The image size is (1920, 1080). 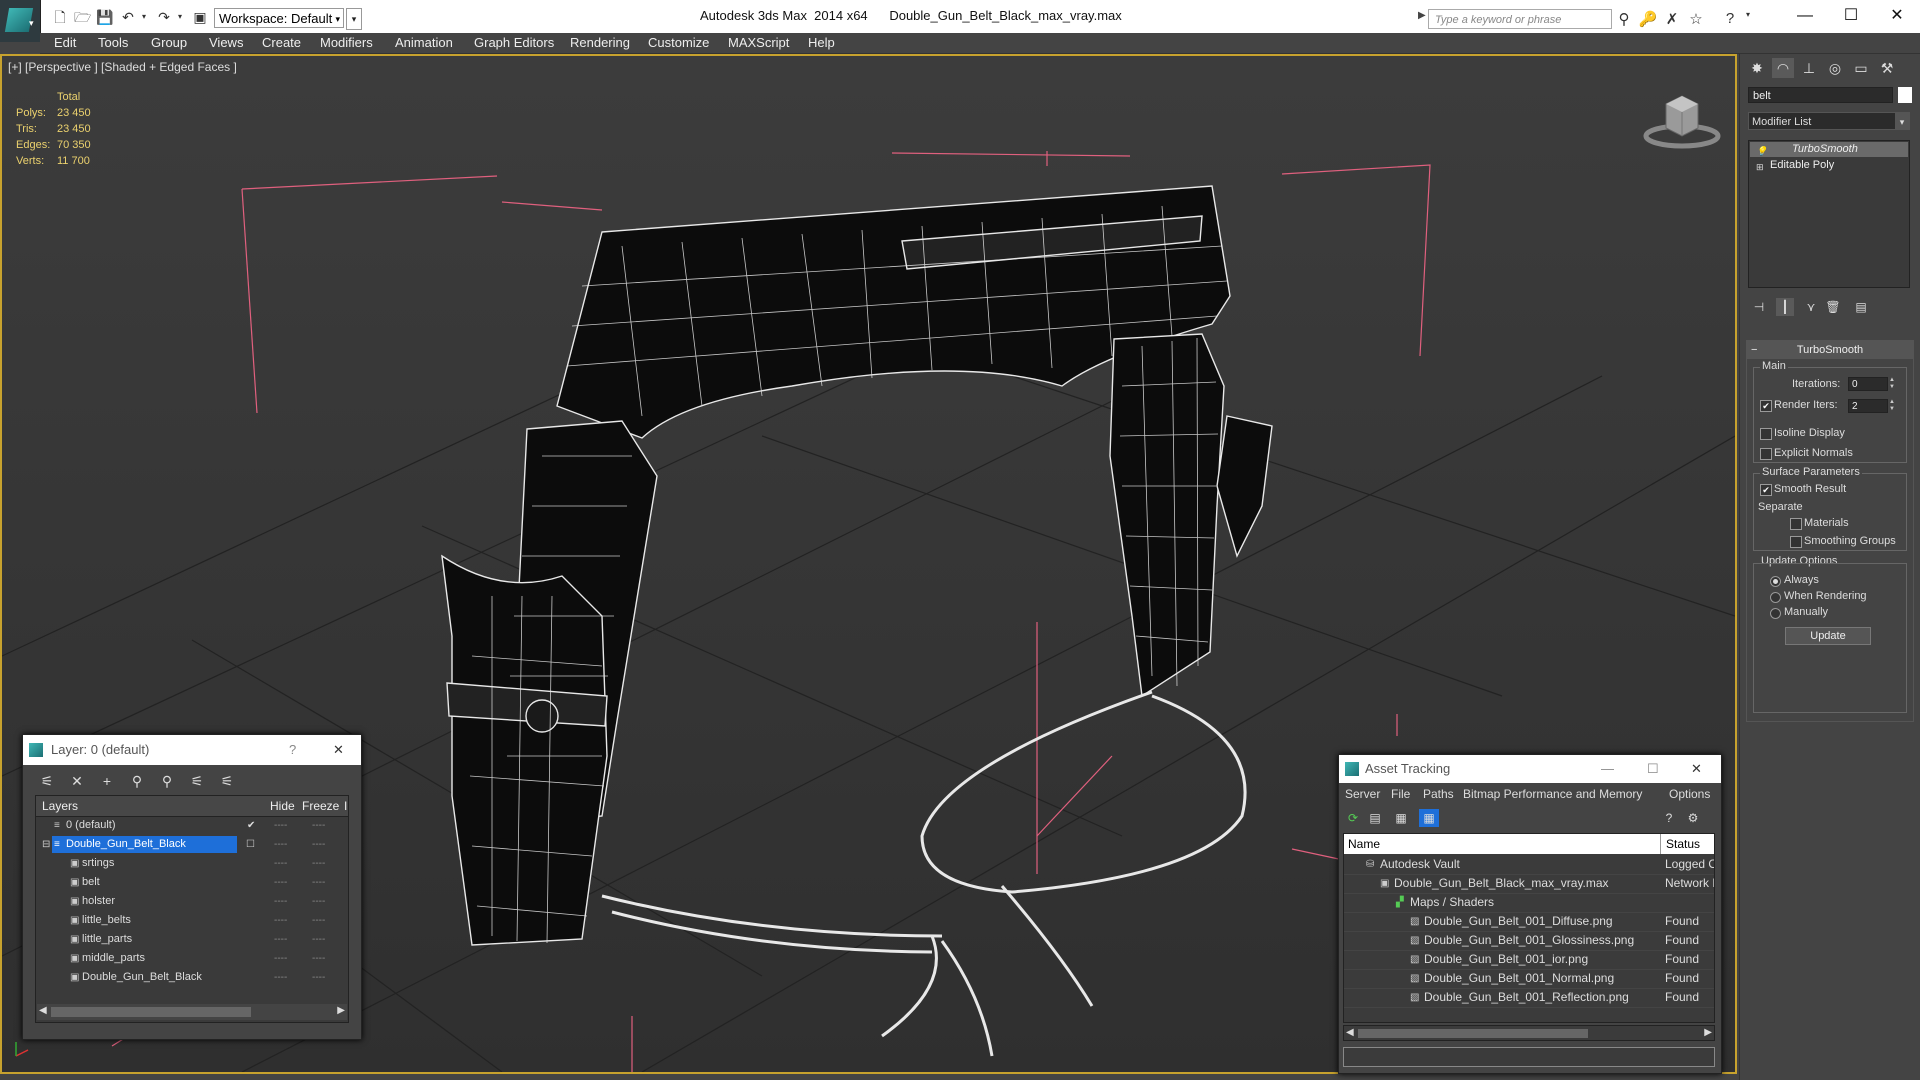 What do you see at coordinates (1529, 979) in the screenshot?
I see `asset-row: ▧ Double_Gun_Belt_001_Normal.png Found` at bounding box center [1529, 979].